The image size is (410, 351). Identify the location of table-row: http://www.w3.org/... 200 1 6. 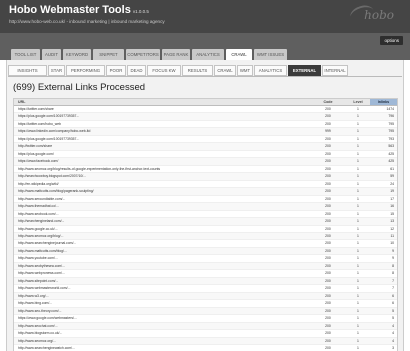
(205, 296).